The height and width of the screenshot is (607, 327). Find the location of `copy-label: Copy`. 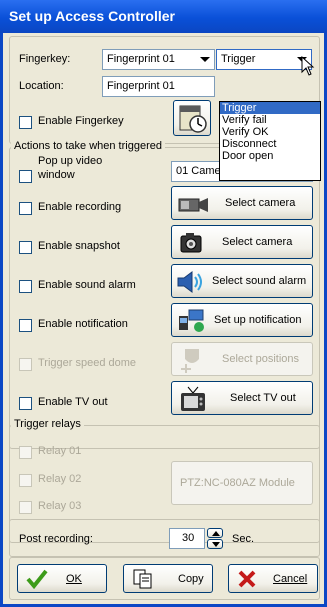

copy-label: Copy is located at coordinates (191, 578).